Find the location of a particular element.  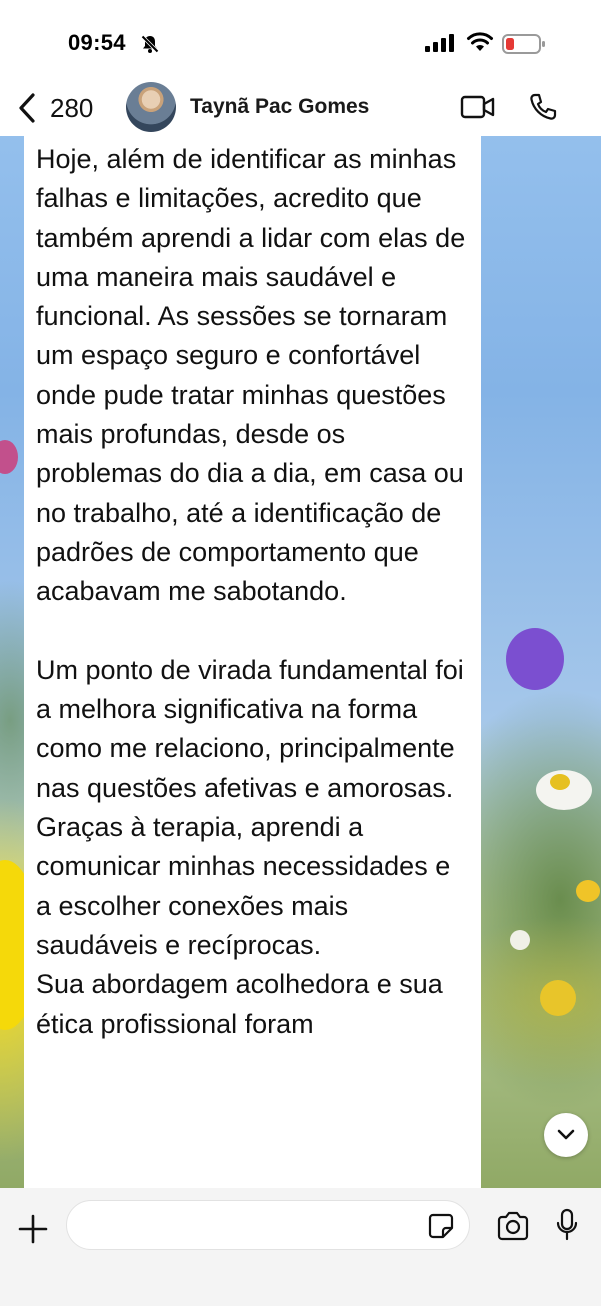

scroll-down-button is located at coordinates (566, 1135).